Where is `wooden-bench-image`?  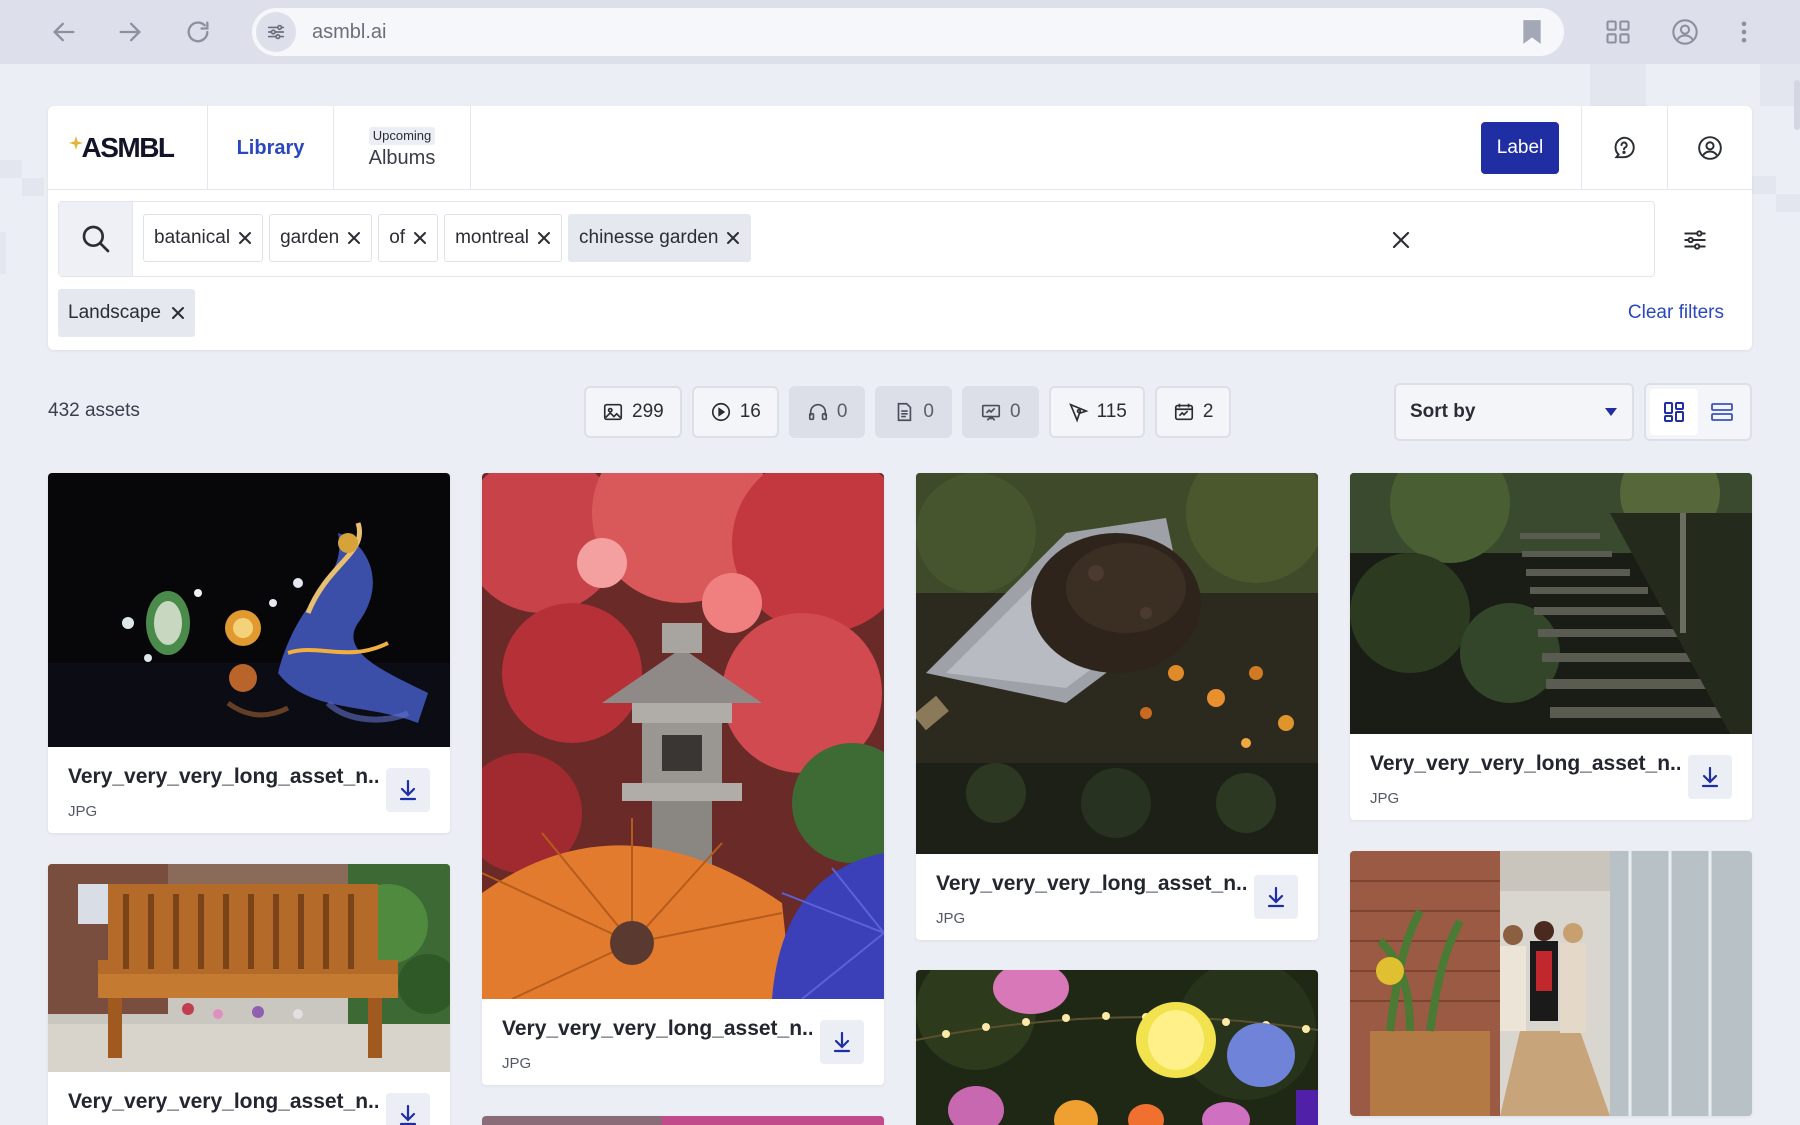
wooden-bench-image is located at coordinates (249, 968).